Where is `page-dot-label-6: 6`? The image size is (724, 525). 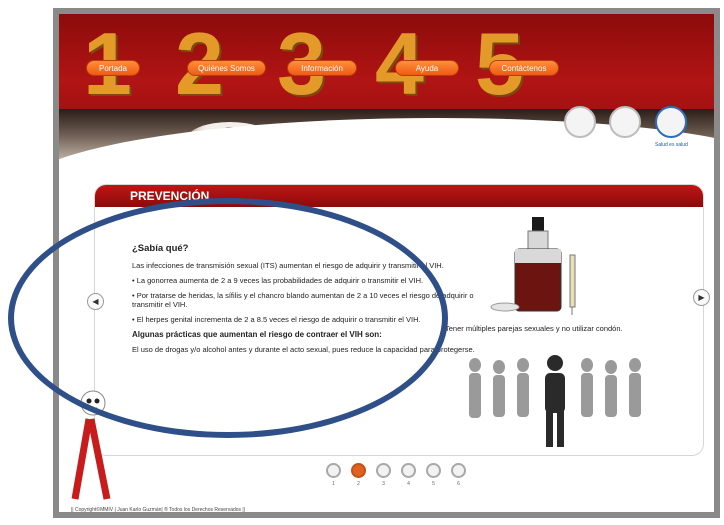 page-dot-label-6: 6 is located at coordinates (458, 484).